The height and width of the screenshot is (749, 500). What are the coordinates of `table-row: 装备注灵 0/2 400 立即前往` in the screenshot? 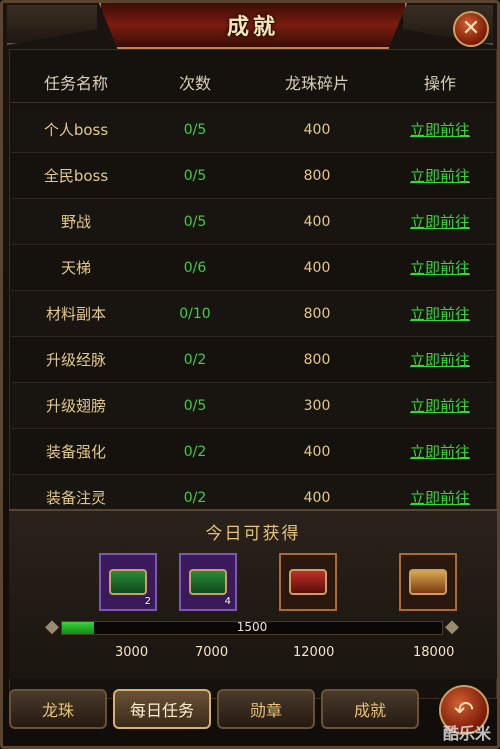 It's located at (253, 492).